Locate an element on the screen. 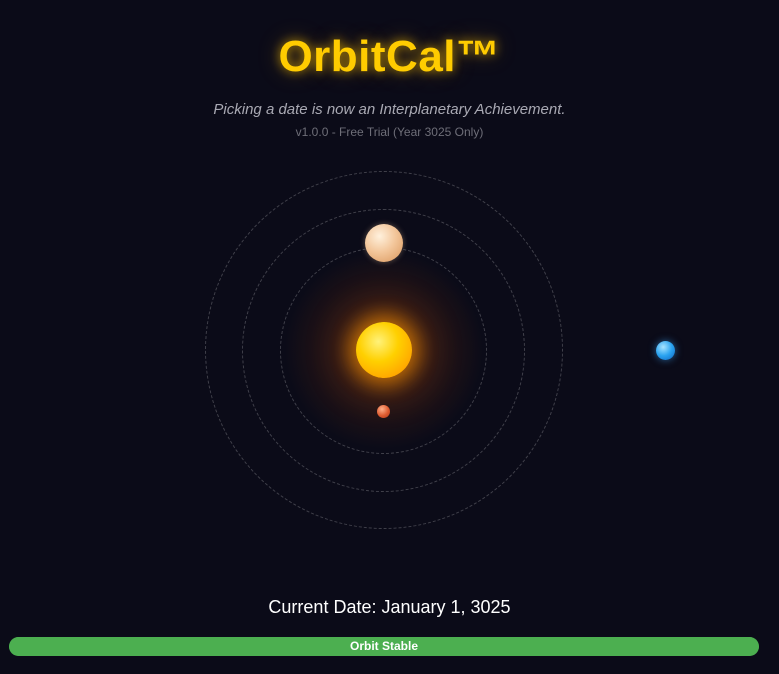 This screenshot has height=674, width=779. earth-planet is located at coordinates (665, 350).